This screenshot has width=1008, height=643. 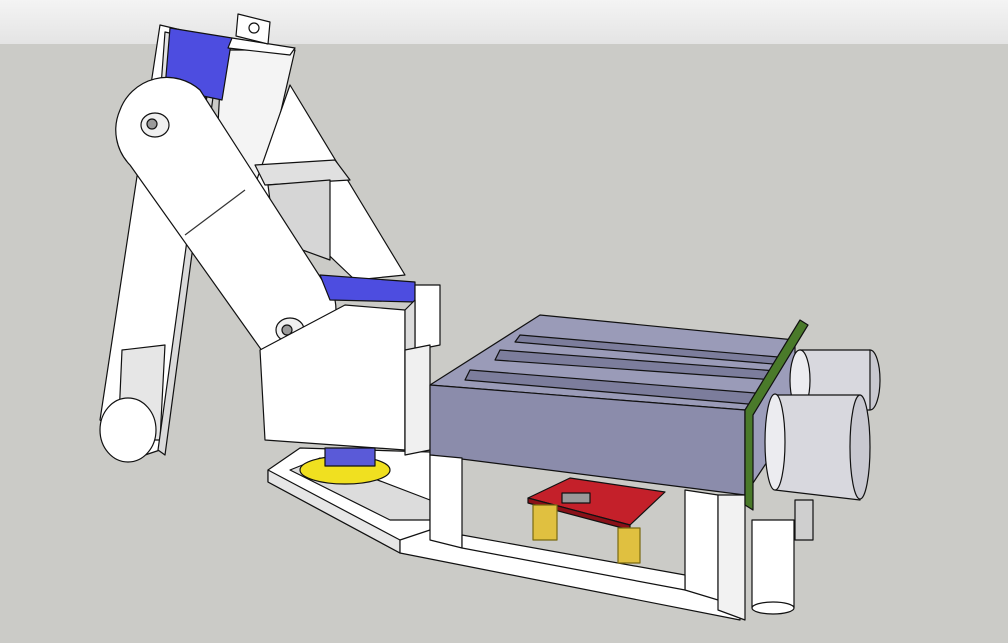 What do you see at coordinates (576, 498) in the screenshot?
I see `usb-connector` at bounding box center [576, 498].